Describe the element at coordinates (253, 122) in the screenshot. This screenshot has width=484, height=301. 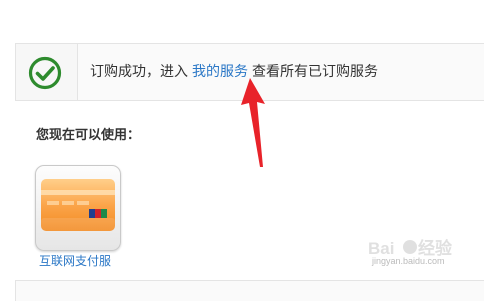
I see `red-arrow-icon` at that location.